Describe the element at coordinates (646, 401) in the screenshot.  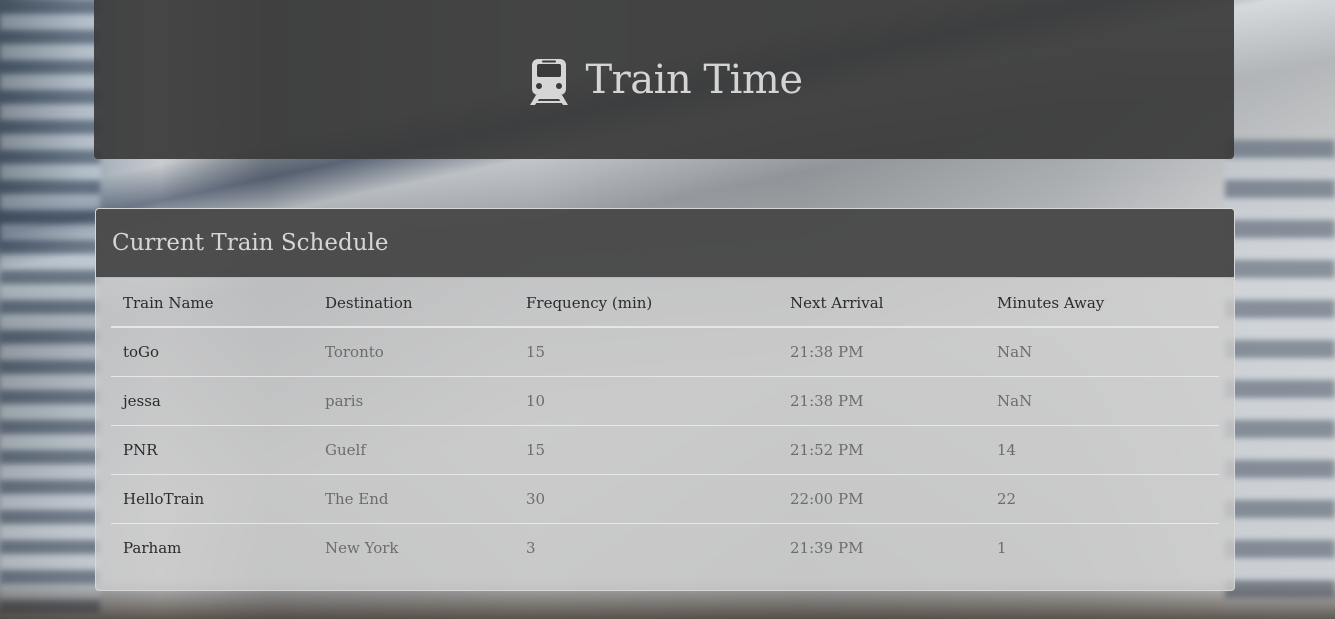
I see `cell-frequency: 10` at that location.